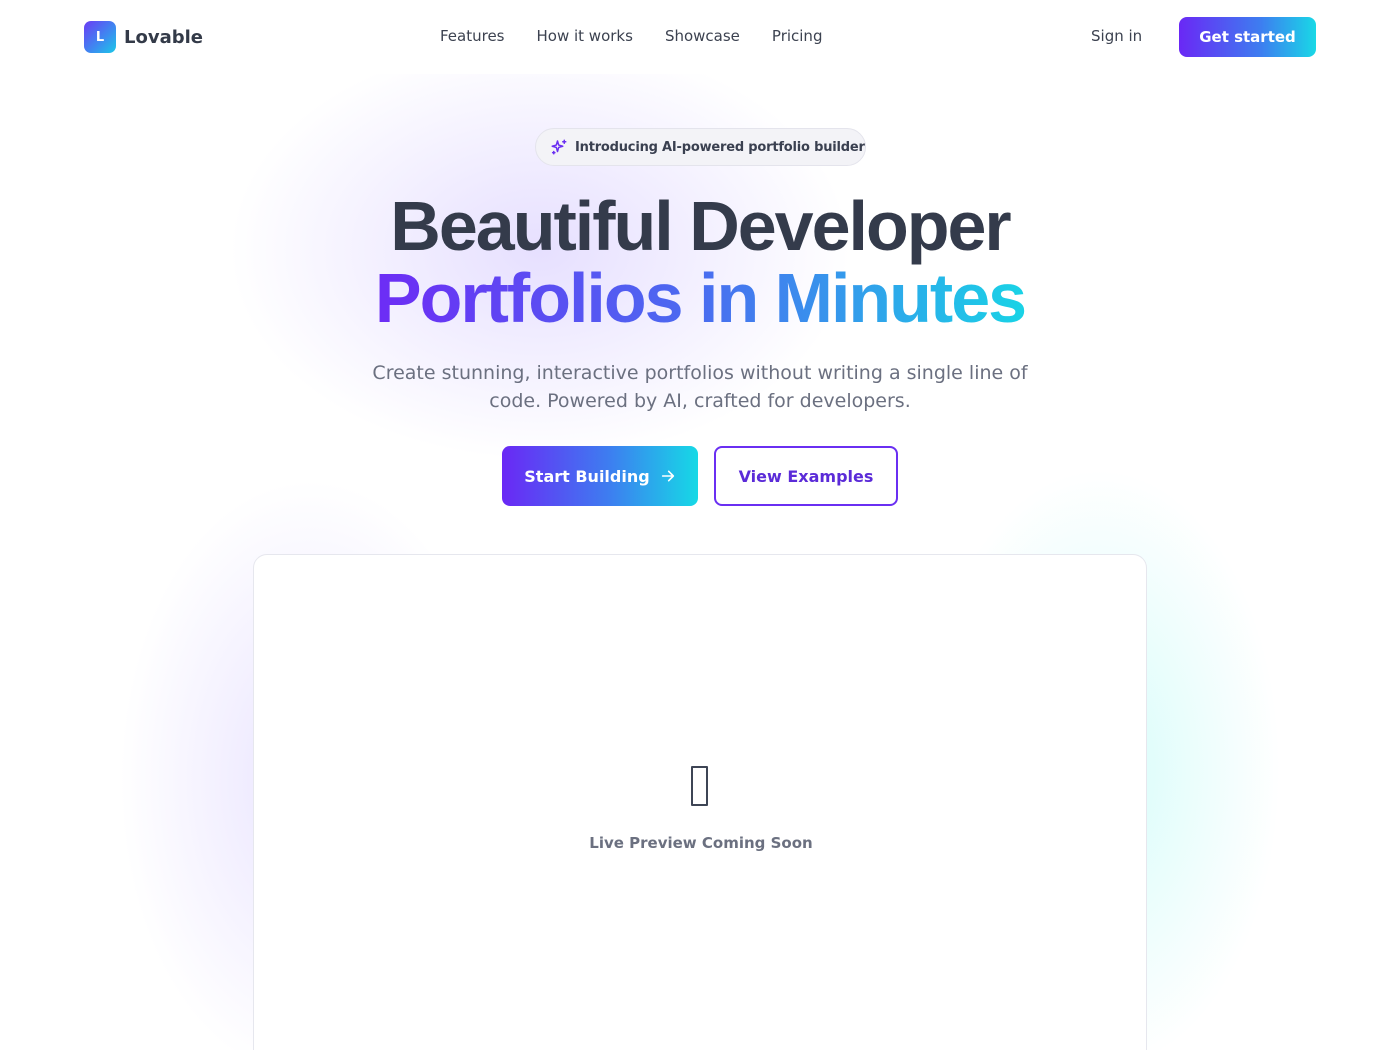 Image resolution: width=1400 pixels, height=1050 pixels. I want to click on hero-title-gradient-text: Portfolios in Minutes, so click(700, 298).